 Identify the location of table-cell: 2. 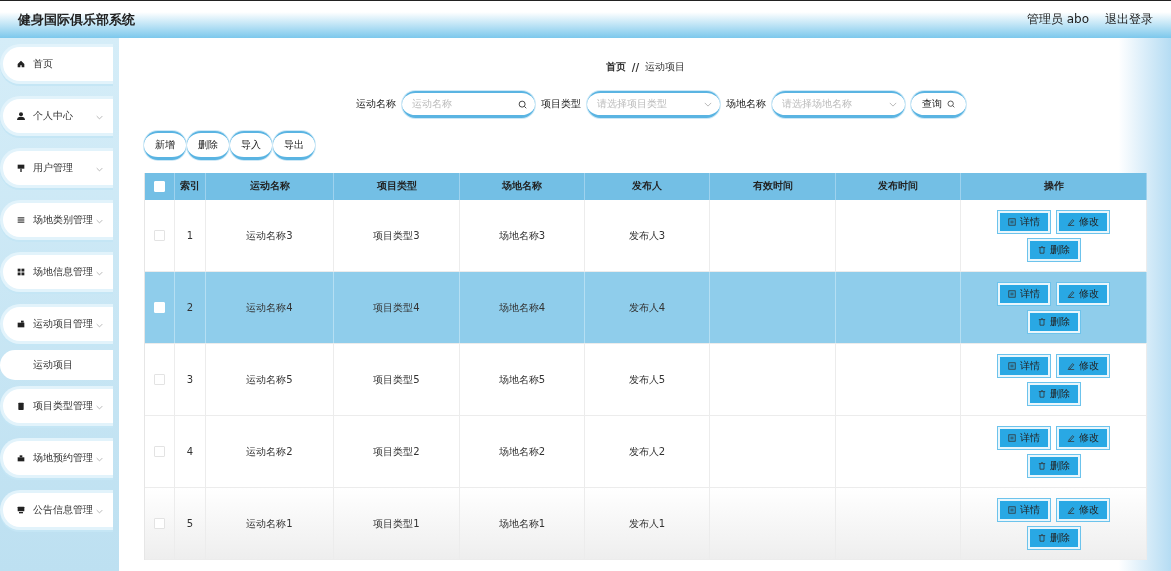
(190, 307).